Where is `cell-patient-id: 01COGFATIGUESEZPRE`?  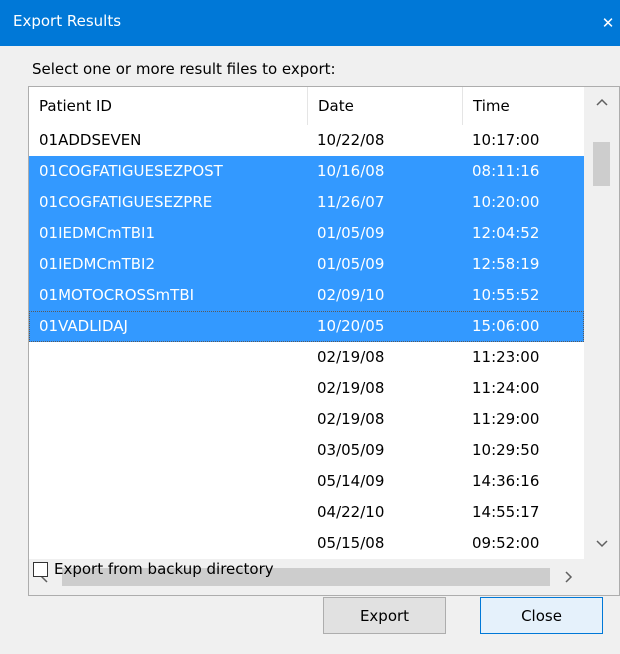 cell-patient-id: 01COGFATIGUESEZPRE is located at coordinates (126, 202).